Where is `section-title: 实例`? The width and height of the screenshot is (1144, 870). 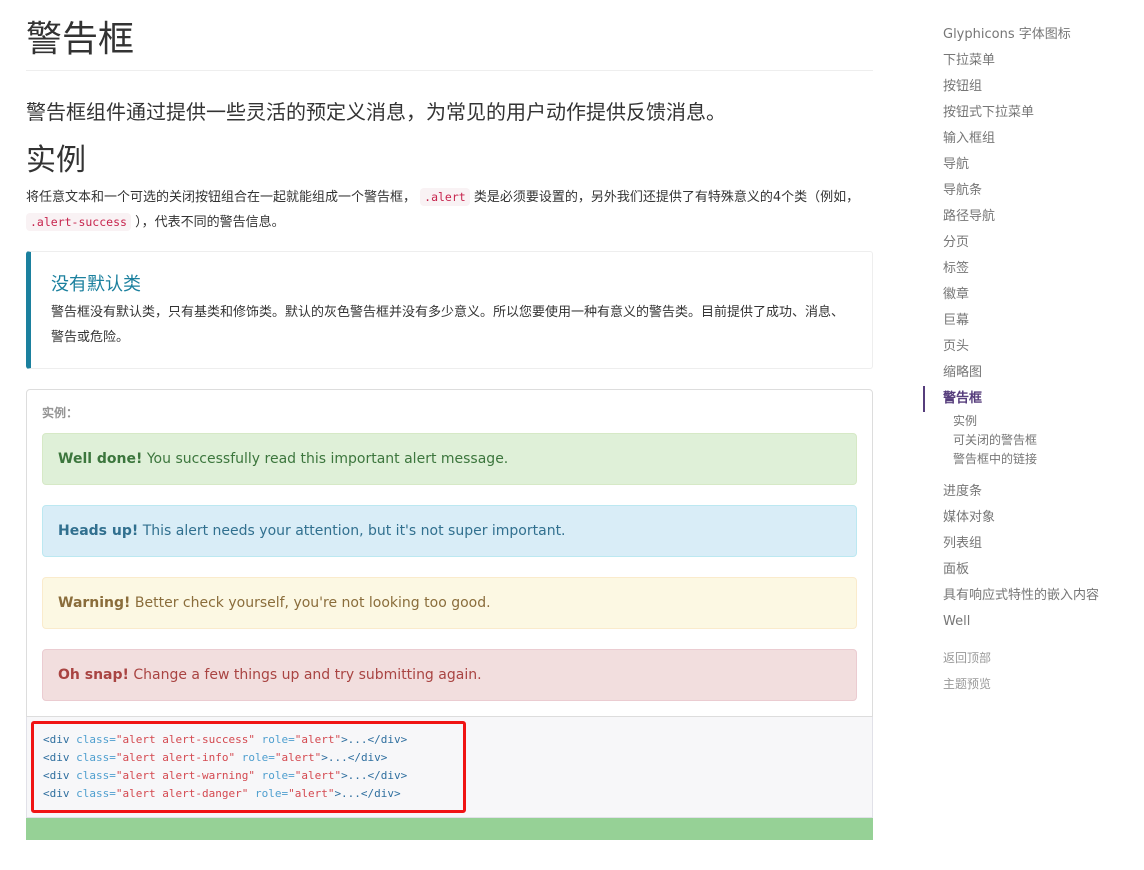
section-title: 实例 is located at coordinates (56, 160).